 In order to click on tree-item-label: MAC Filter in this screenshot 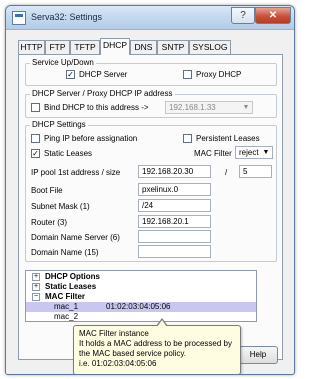, I will do `click(65, 296)`.